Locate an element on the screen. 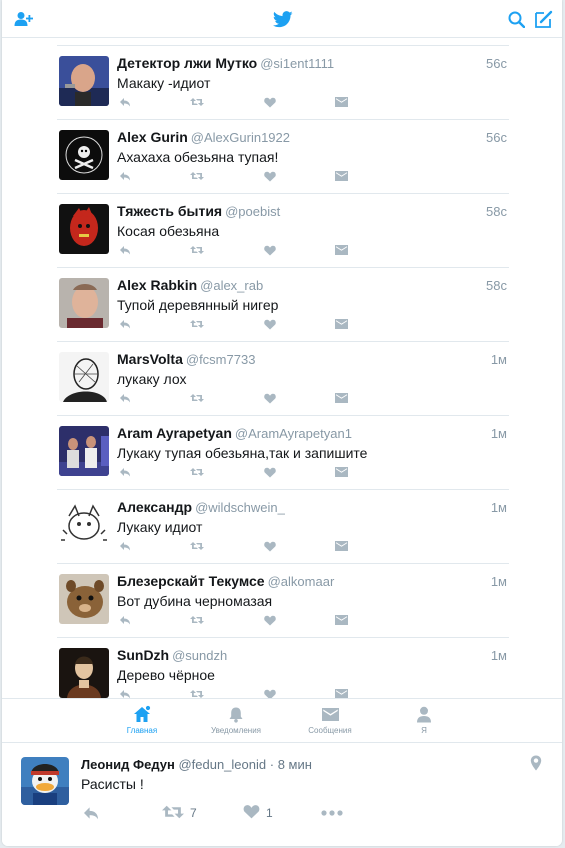 The height and width of the screenshot is (848, 565). user-handle: @alex_rab is located at coordinates (231, 285).